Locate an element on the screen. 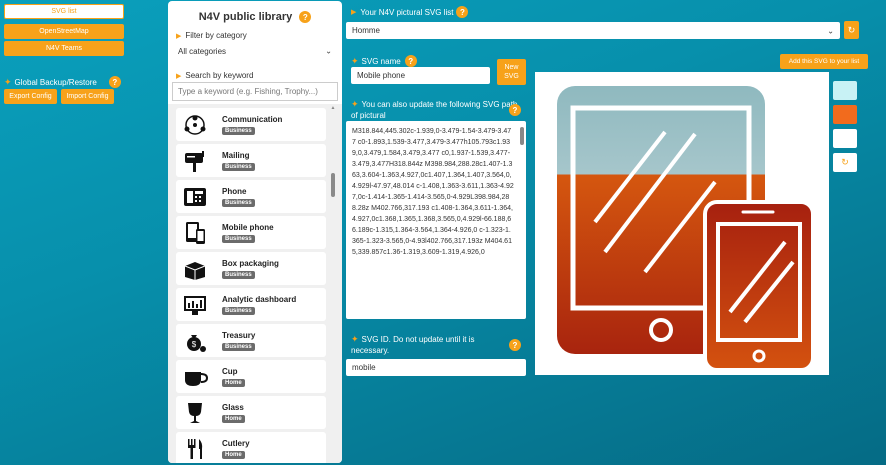 The image size is (886, 465). item-name: Analytic dashboard is located at coordinates (259, 299).